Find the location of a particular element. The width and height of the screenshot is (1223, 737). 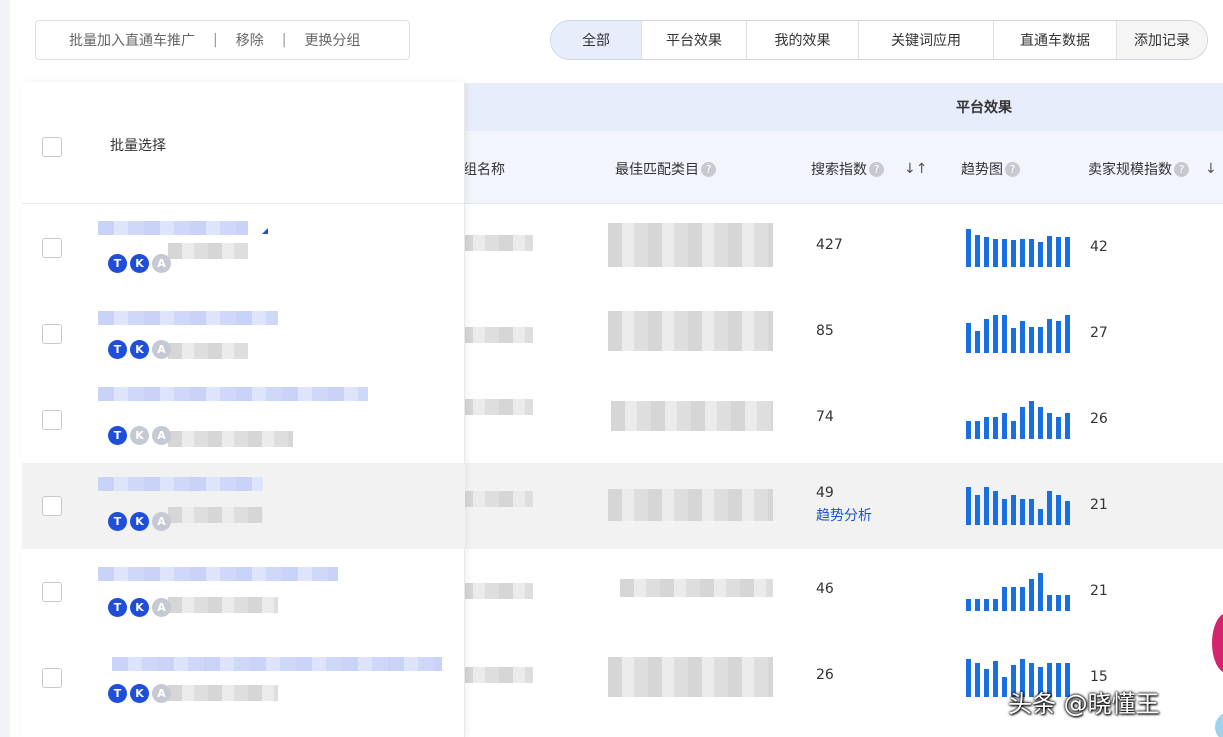

tab-my-effect: 我的效果 is located at coordinates (803, 40).